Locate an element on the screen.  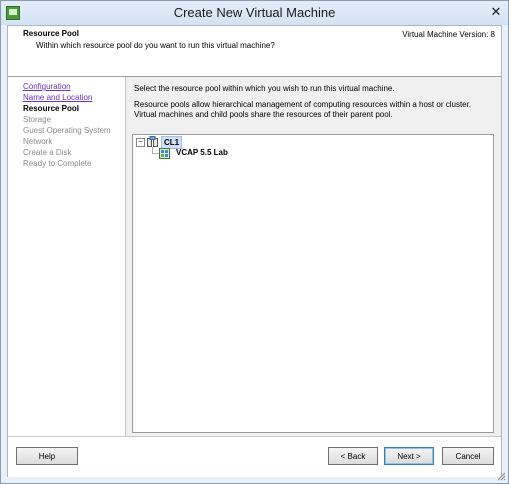
window-title: Create New Virtual Machine is located at coordinates (254, 12).